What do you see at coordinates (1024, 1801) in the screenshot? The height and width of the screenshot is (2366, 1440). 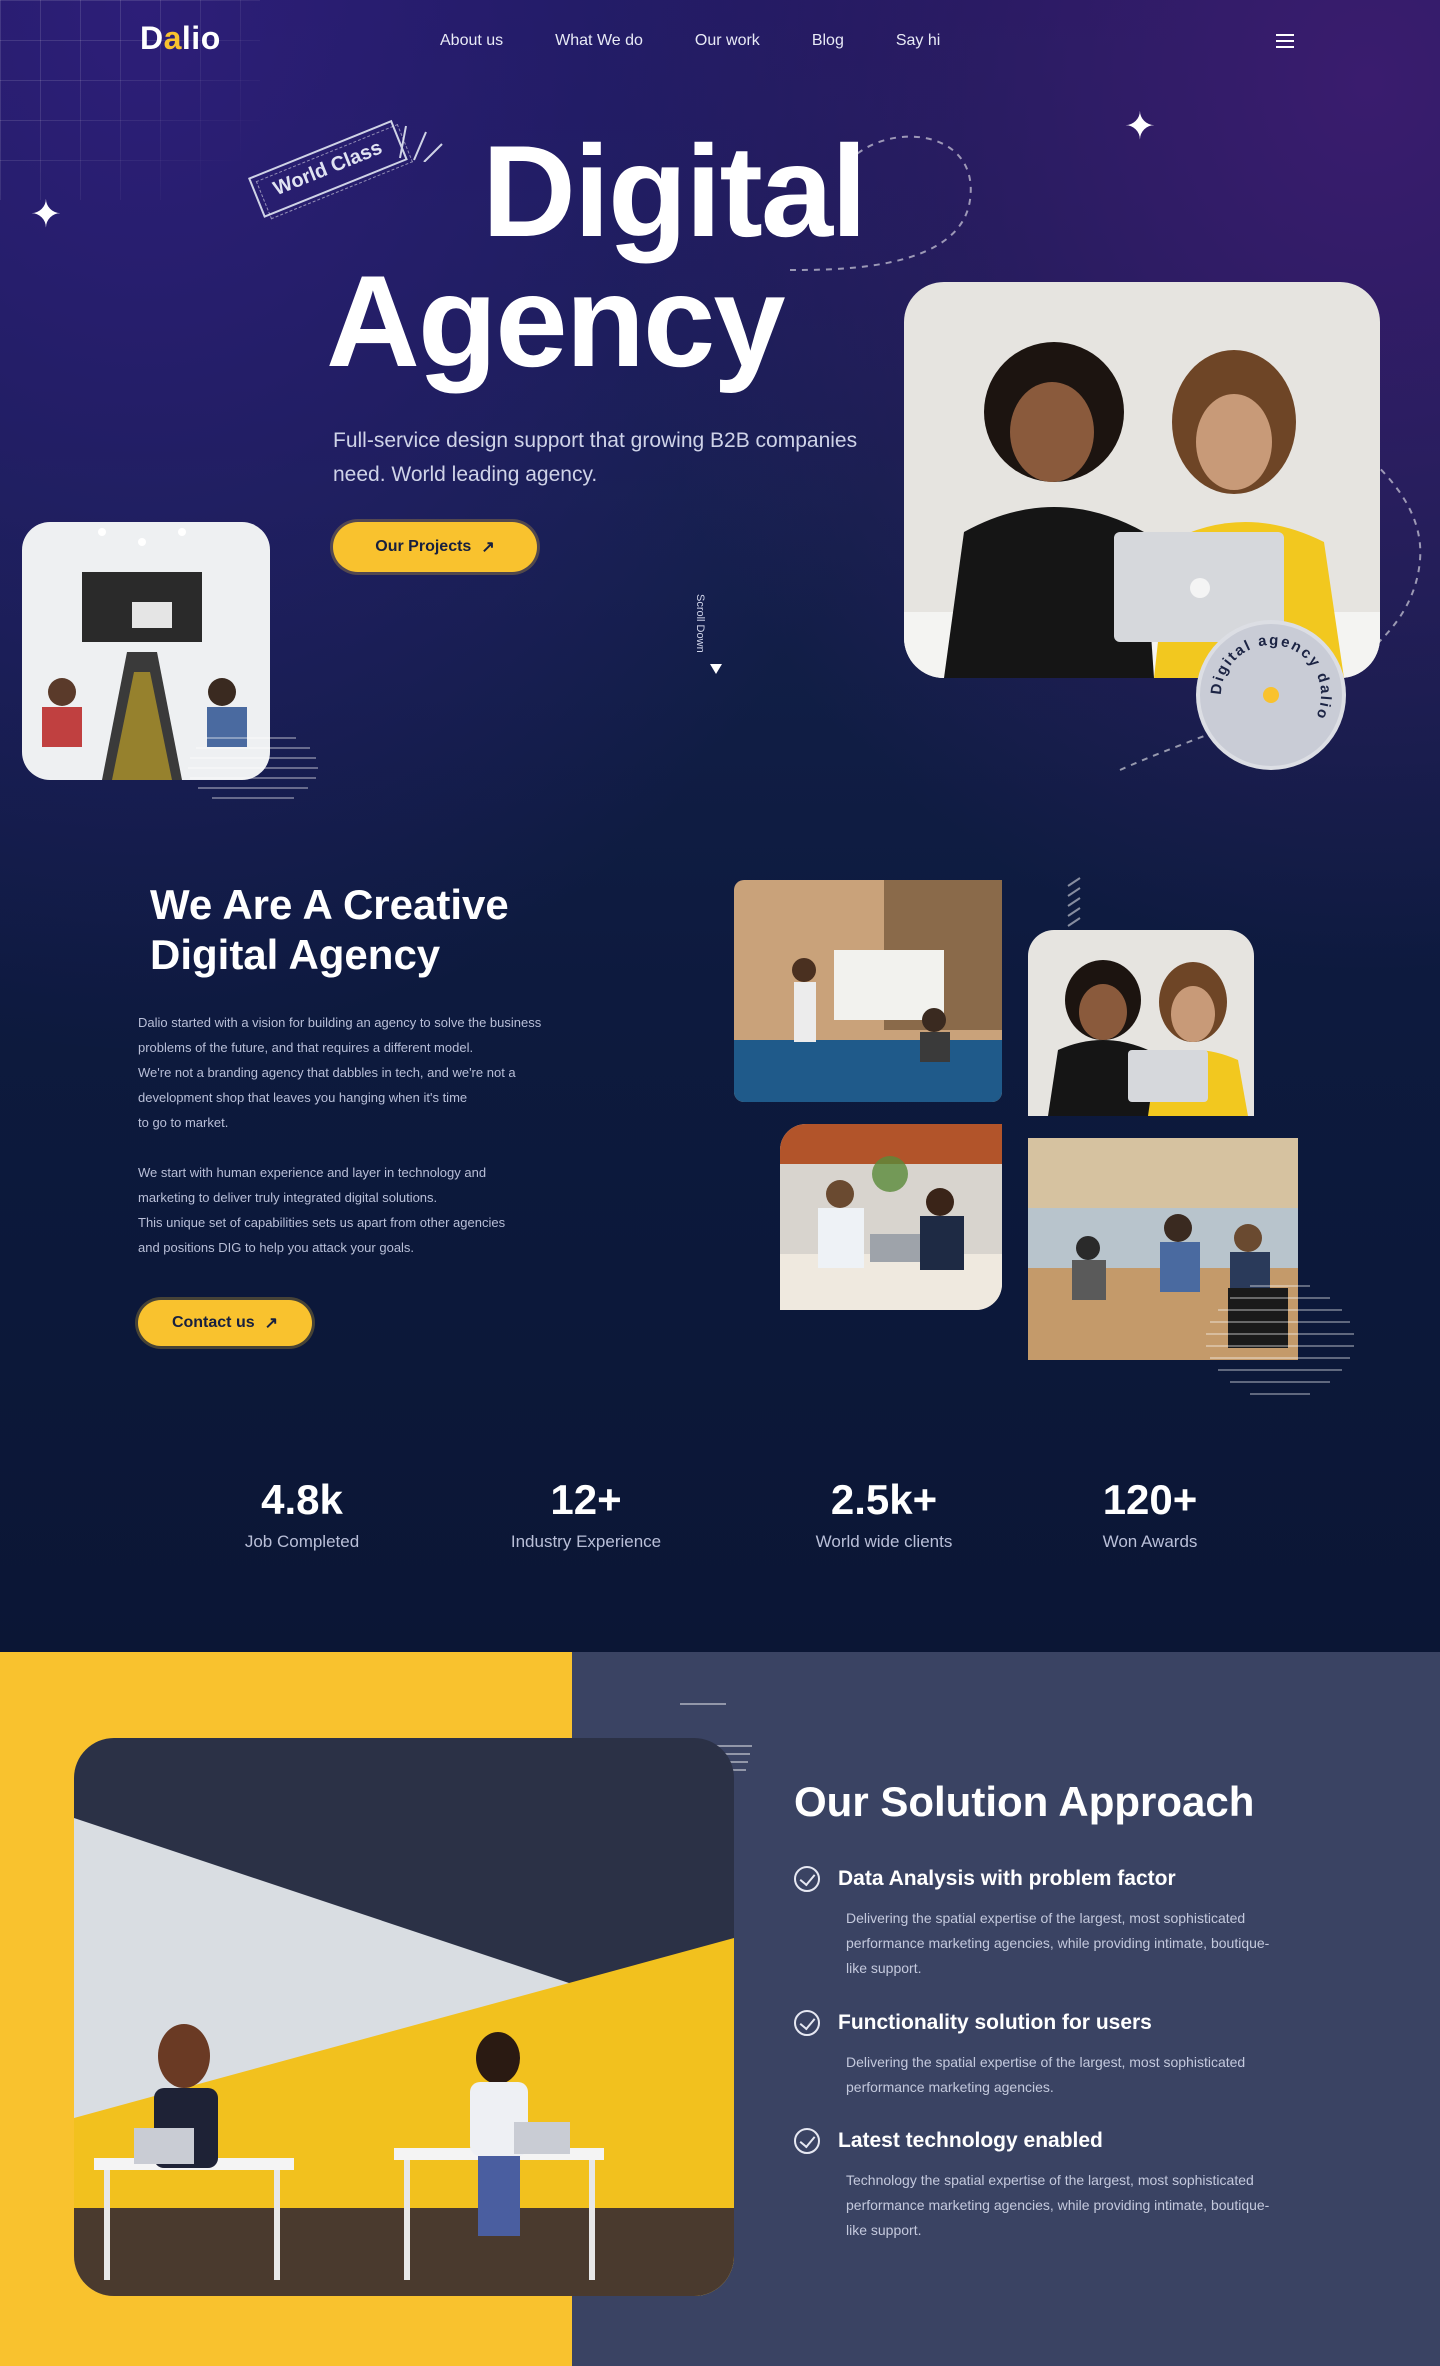 I see `solution-title: Our Solution Approach` at bounding box center [1024, 1801].